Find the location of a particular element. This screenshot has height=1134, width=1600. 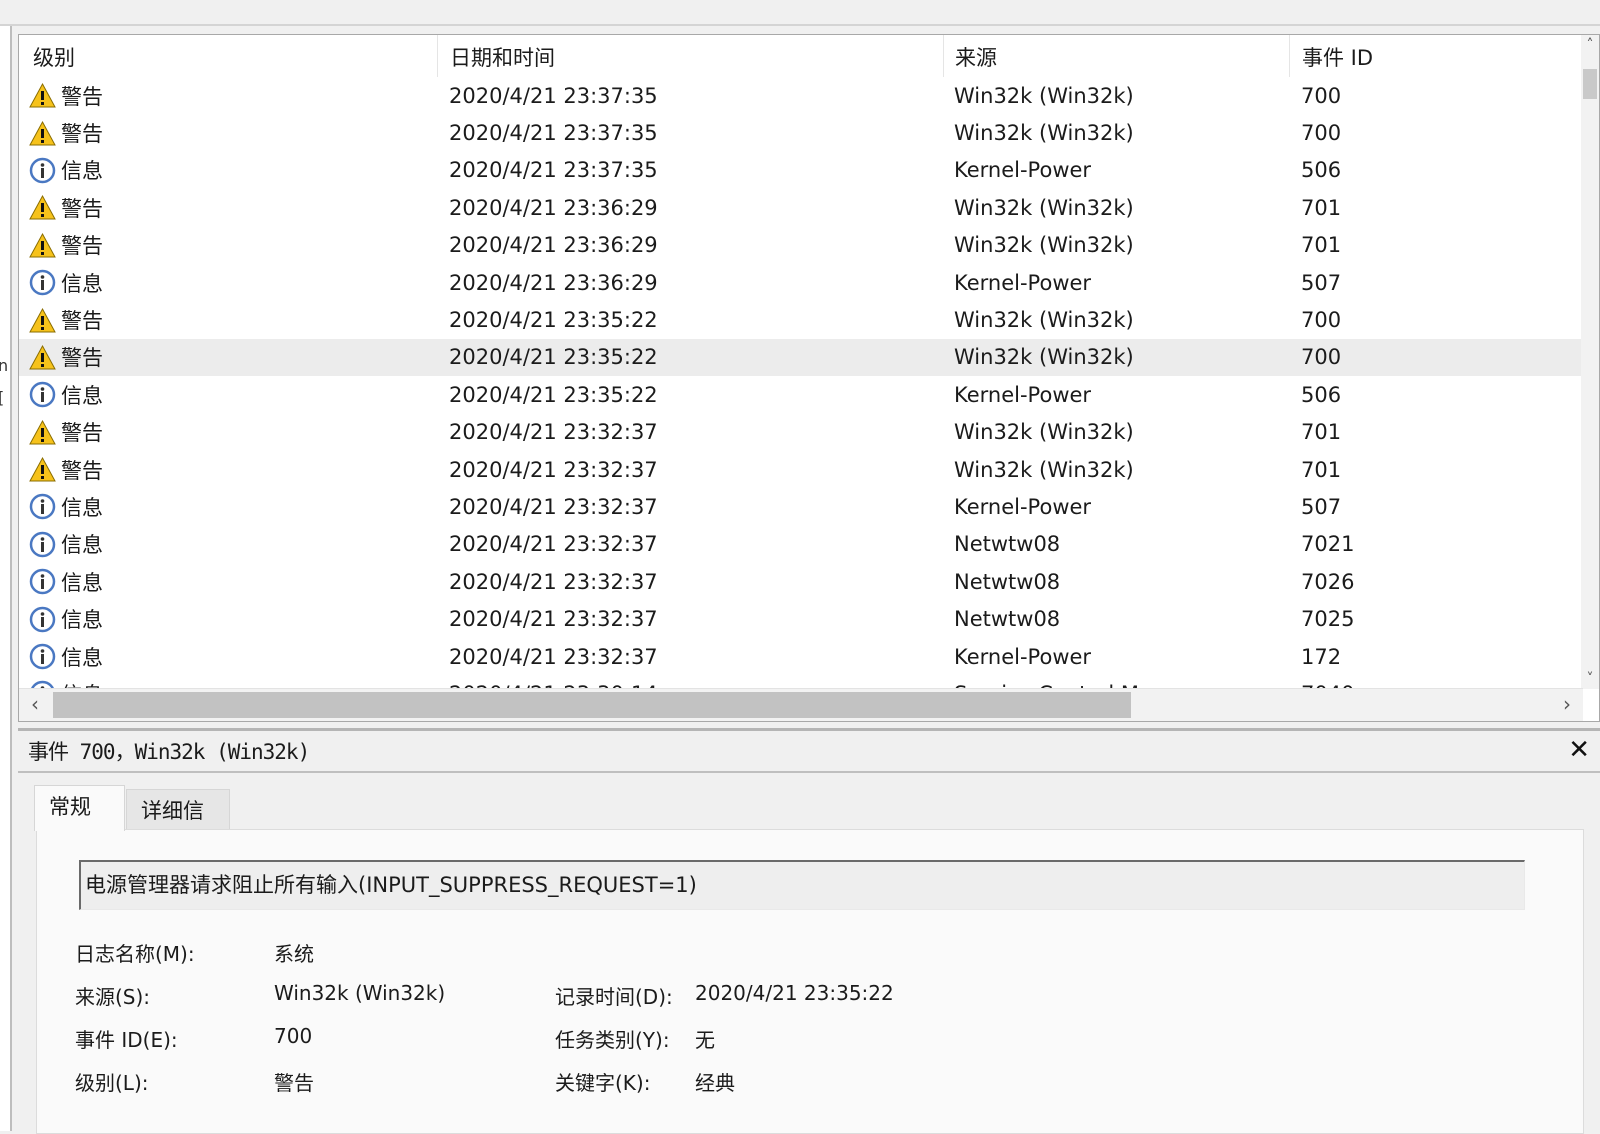

source-label: 来源(S): is located at coordinates (113, 997).